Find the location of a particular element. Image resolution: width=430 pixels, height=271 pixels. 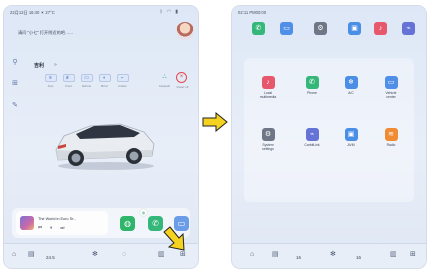

top-carbitlink-app: ⌁ is located at coordinates (408, 28).